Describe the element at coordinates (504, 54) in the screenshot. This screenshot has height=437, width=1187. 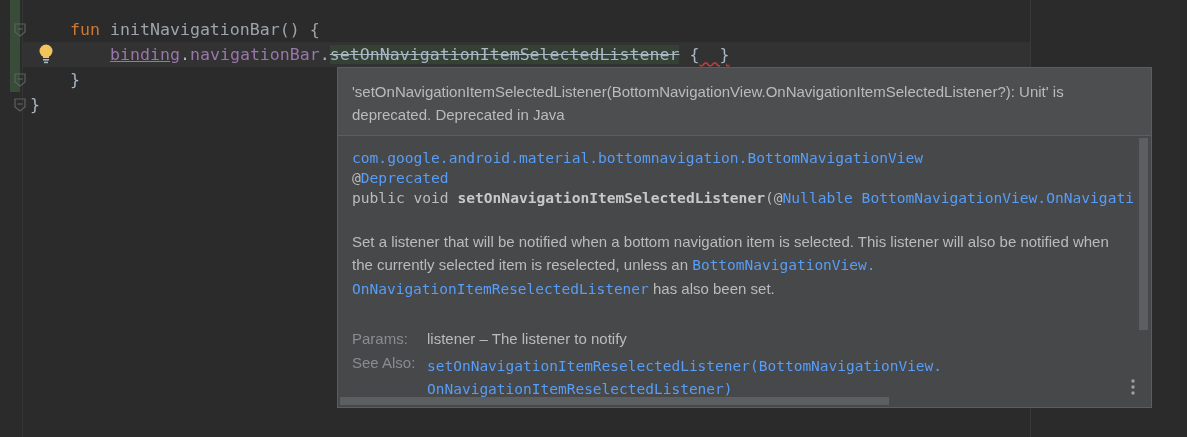
I see `deprecated-method: setOnNavigationItemSelectedListener` at that location.